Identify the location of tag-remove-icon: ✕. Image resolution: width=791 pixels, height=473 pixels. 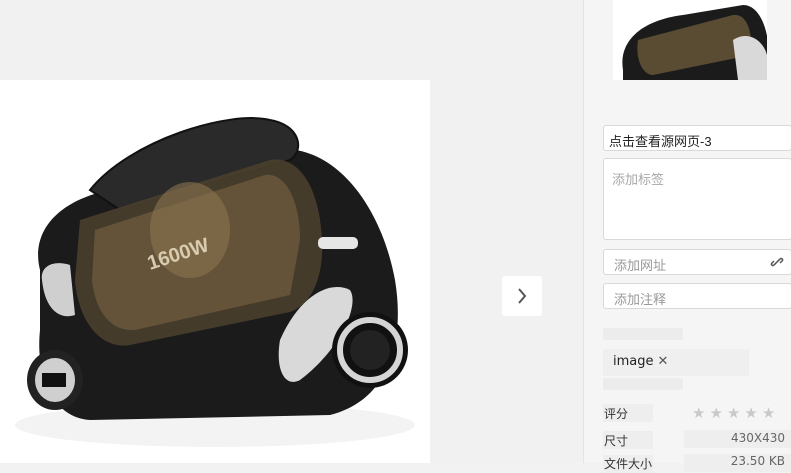
(663, 361).